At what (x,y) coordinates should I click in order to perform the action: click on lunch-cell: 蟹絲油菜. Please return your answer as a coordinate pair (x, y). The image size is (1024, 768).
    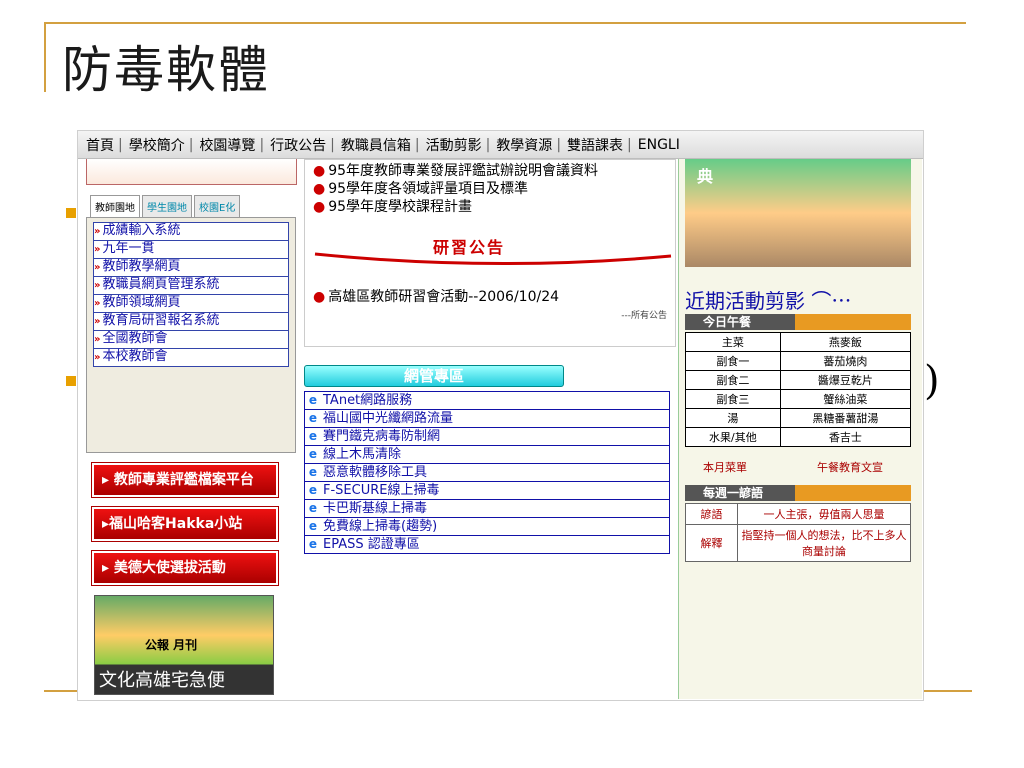
    Looking at the image, I should click on (845, 399).